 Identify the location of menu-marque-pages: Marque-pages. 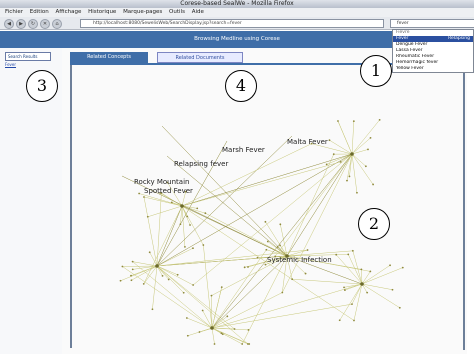
(142, 12).